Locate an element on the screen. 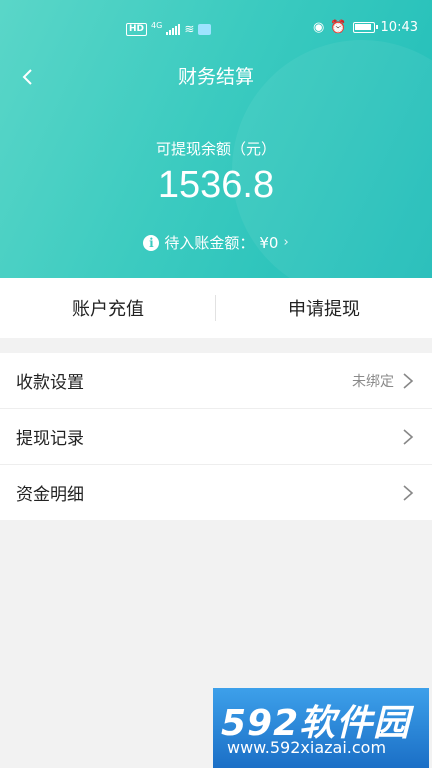 This screenshot has height=768, width=432. signal-icon is located at coordinates (173, 29).